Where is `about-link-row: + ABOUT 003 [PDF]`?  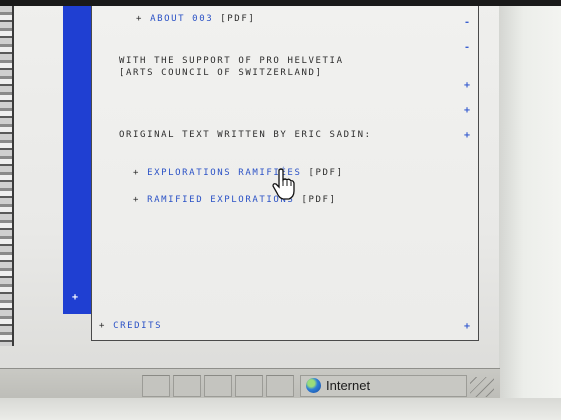 about-link-row: + ABOUT 003 [PDF] is located at coordinates (195, 19).